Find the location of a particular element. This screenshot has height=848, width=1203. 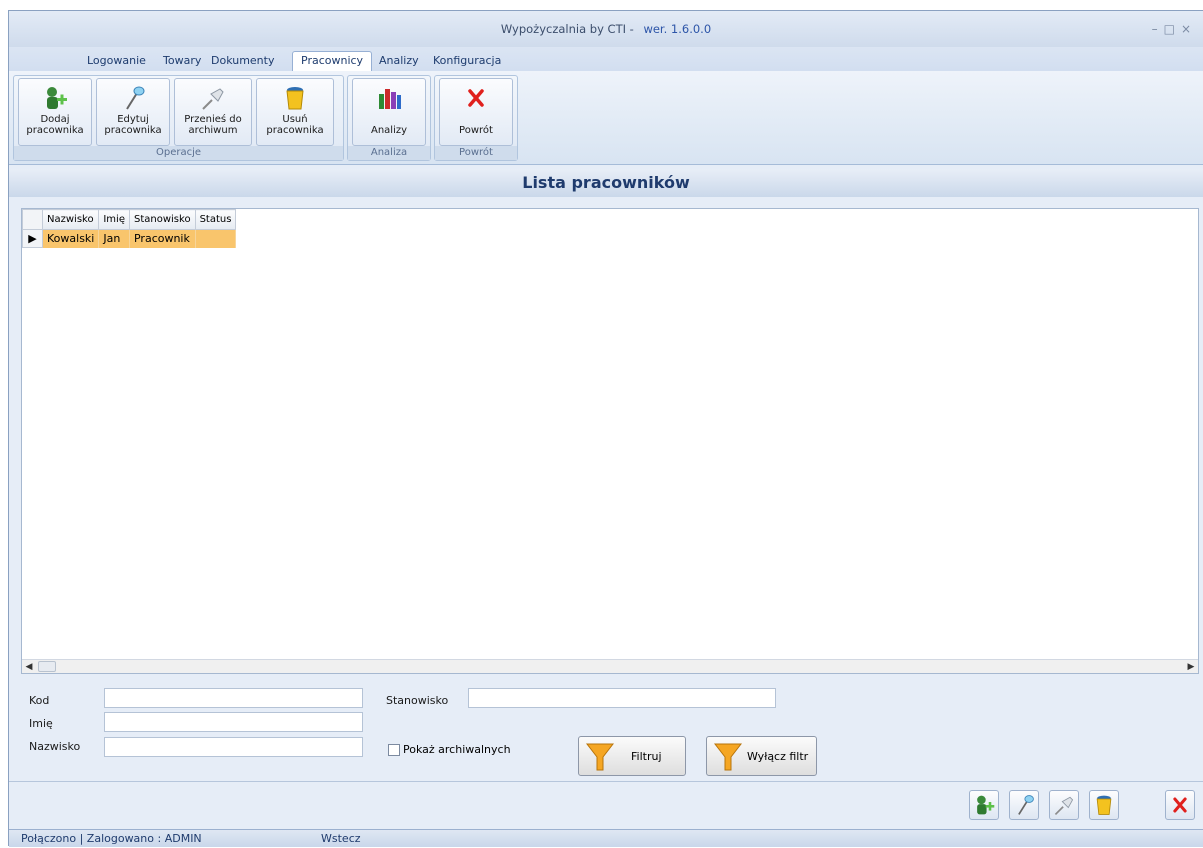

ribbon-group-analiza: Analizy Analiza is located at coordinates (389, 118).